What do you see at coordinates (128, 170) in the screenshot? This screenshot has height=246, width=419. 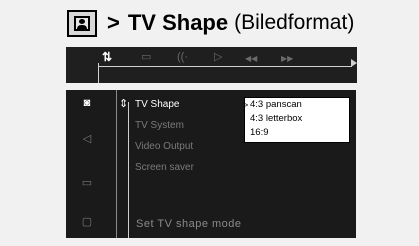 I see `menu-rule` at bounding box center [128, 170].